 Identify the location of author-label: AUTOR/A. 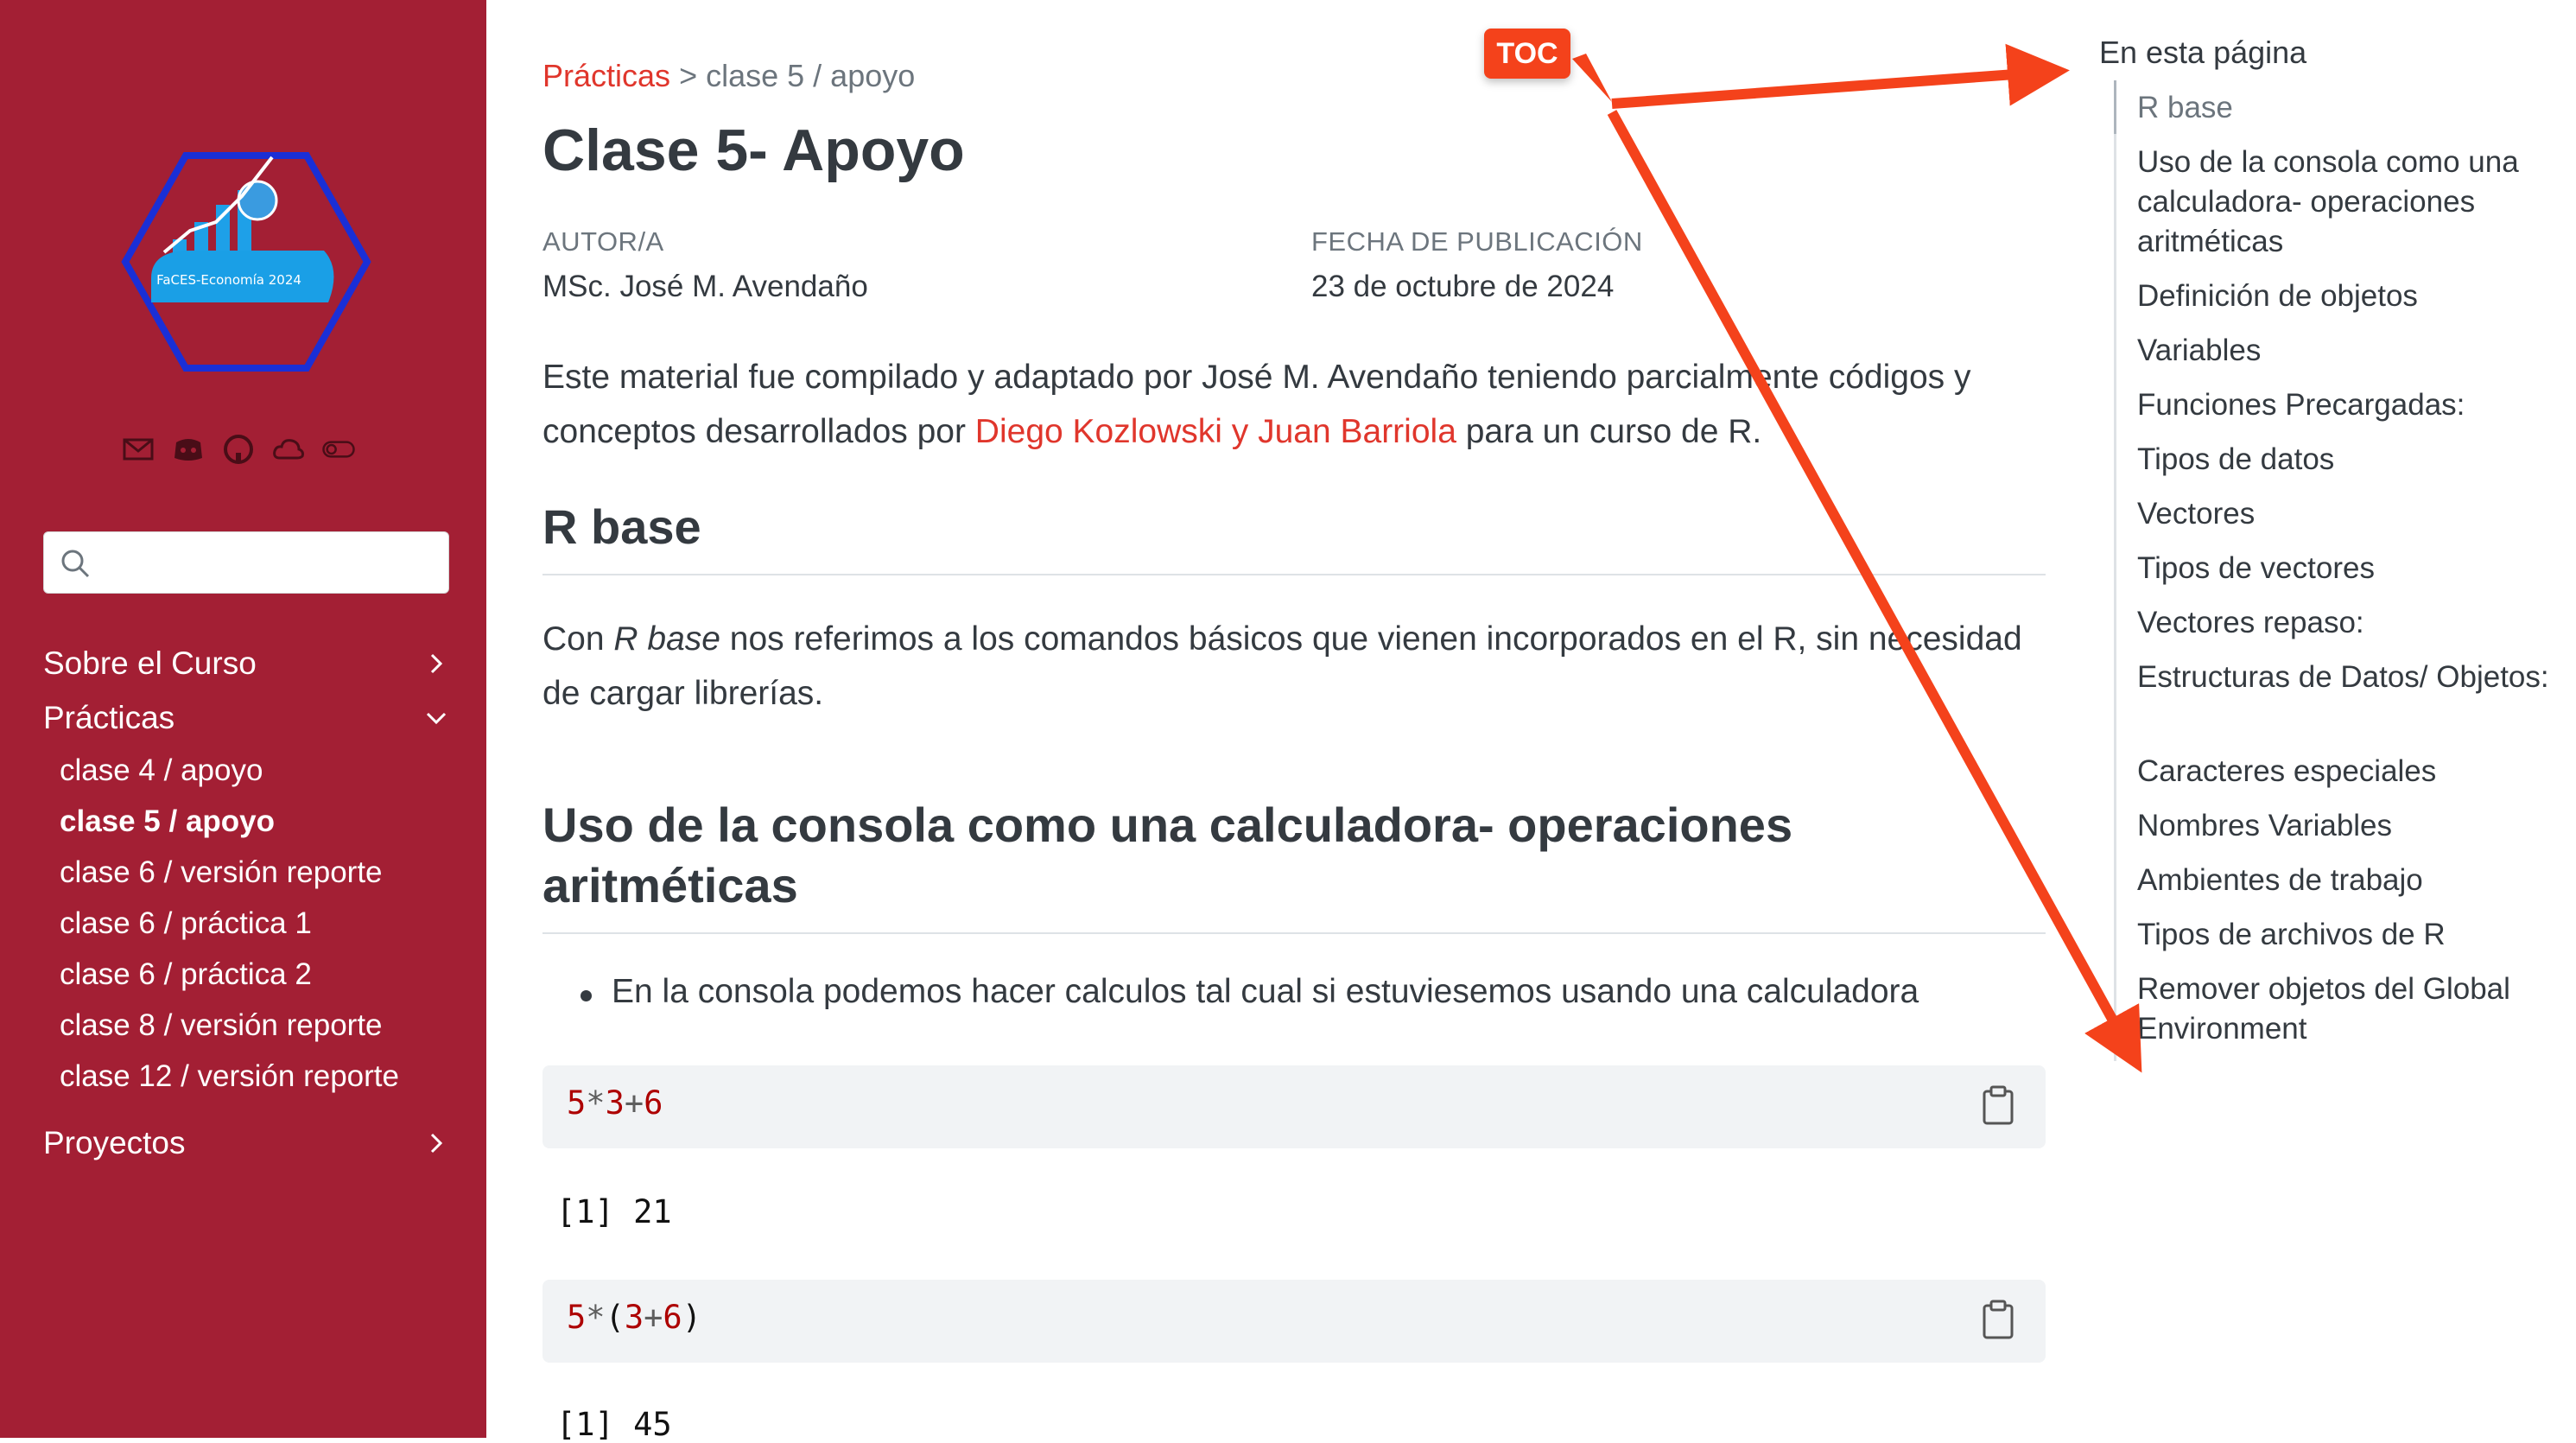
(603, 241).